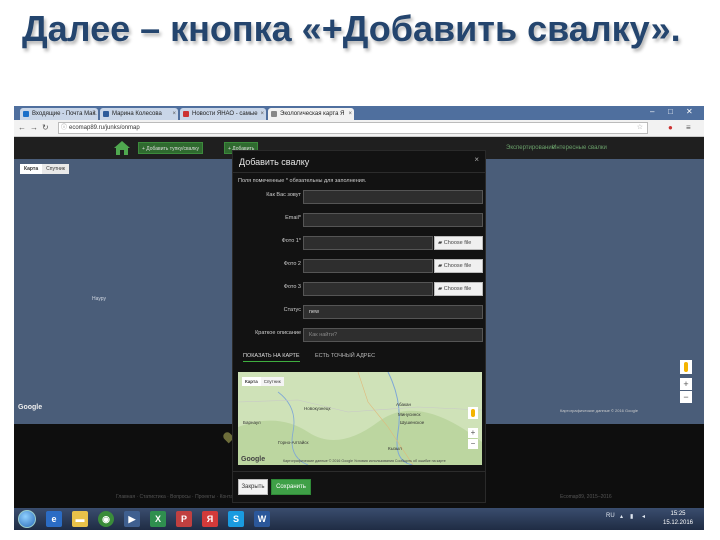 The image size is (720, 540). Describe the element at coordinates (291, 487) in the screenshot. I see `save-button: Сохранить` at that location.